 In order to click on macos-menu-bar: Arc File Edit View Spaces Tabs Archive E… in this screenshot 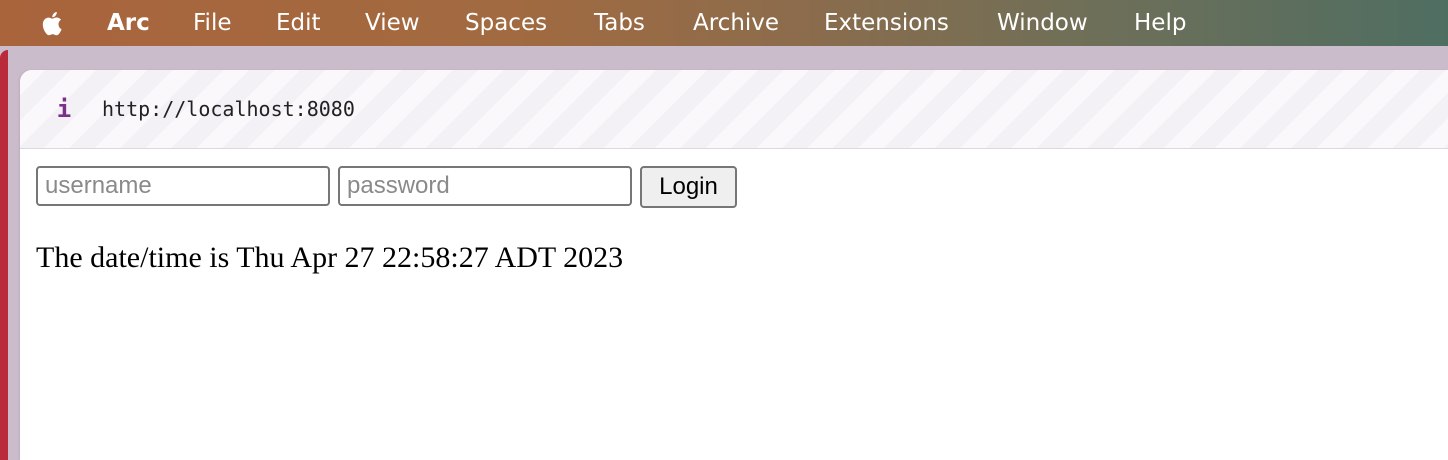, I will do `click(724, 23)`.